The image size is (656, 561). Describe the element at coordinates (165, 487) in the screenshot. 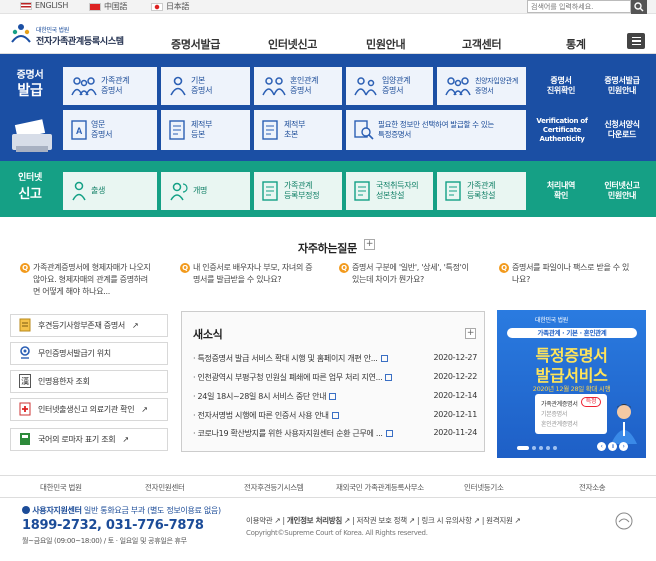

I see `footer-link-ecivil: 전자민원센터` at that location.